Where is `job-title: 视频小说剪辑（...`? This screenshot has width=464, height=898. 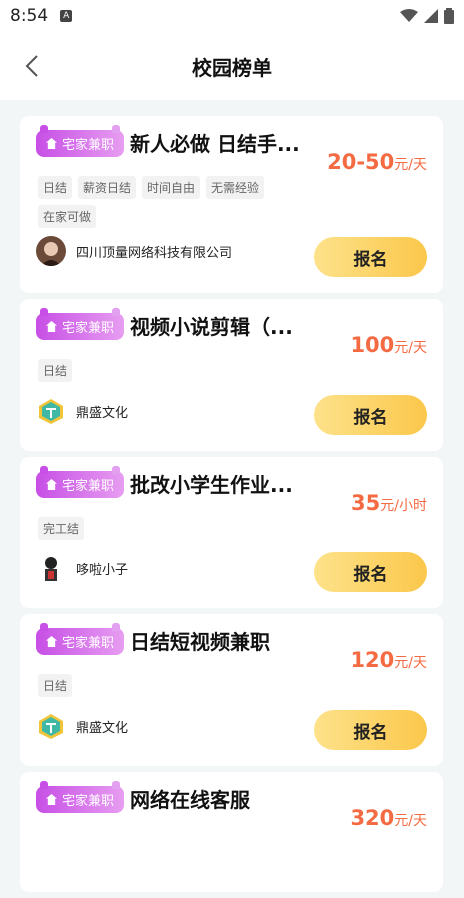
job-title: 视频小说剪辑（... is located at coordinates (211, 327).